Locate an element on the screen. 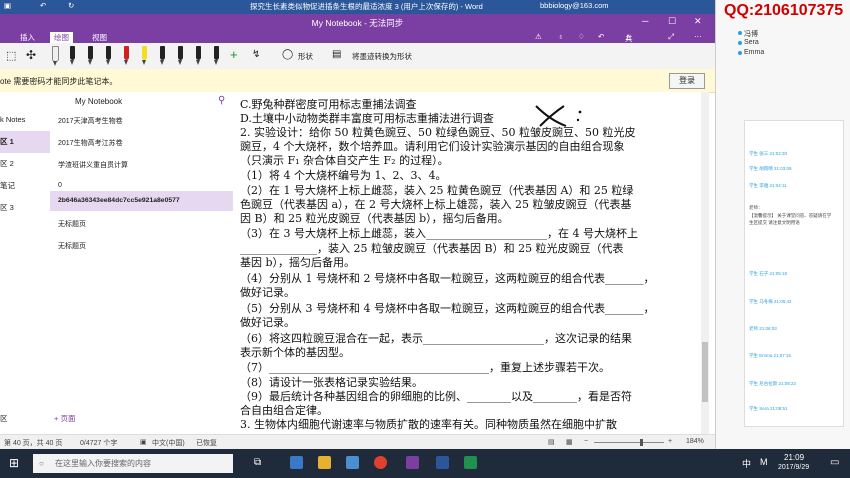 This screenshot has height=478, width=850. zoom-out-icon: − is located at coordinates (586, 441).